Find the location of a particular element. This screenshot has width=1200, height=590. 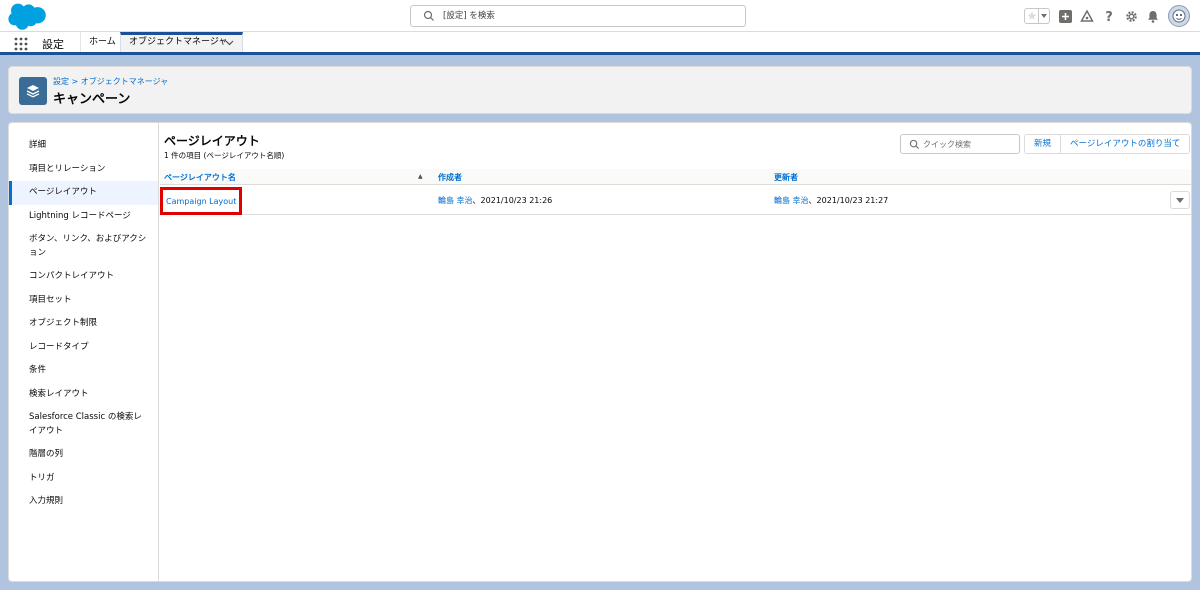

sidebar-item-object-limits: オブジェクト制限 is located at coordinates (83, 324).